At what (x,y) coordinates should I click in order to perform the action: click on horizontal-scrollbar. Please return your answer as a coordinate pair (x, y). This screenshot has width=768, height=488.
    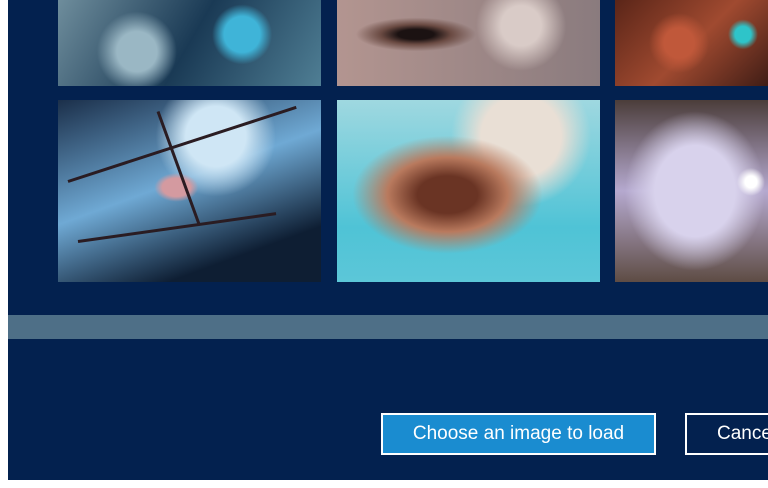
    Looking at the image, I should click on (388, 327).